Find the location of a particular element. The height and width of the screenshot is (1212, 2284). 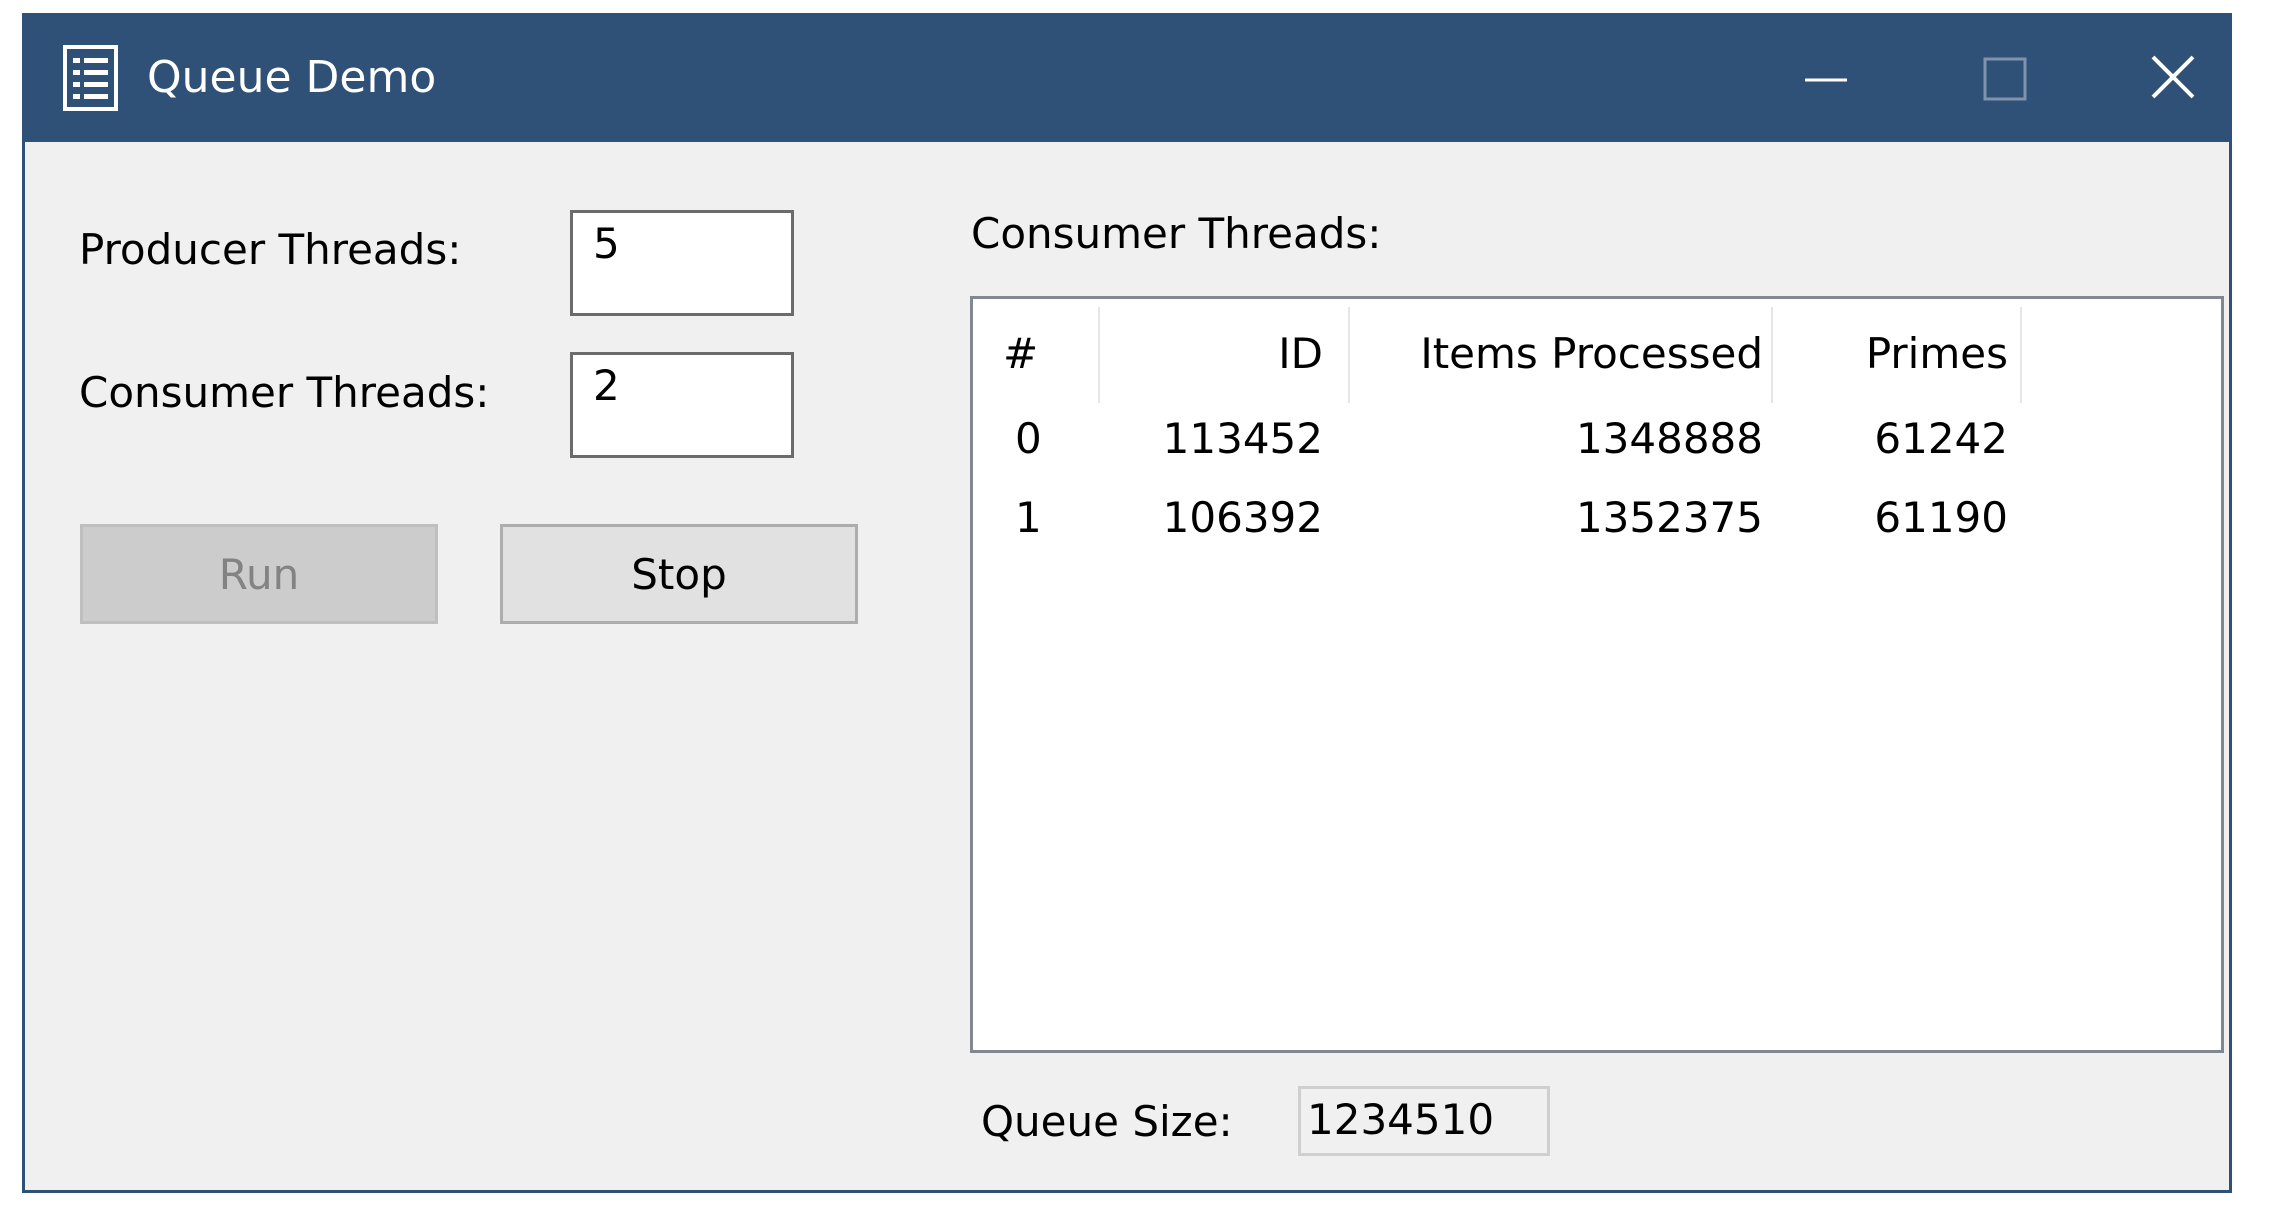

maximize-button is located at coordinates (2007, 79).